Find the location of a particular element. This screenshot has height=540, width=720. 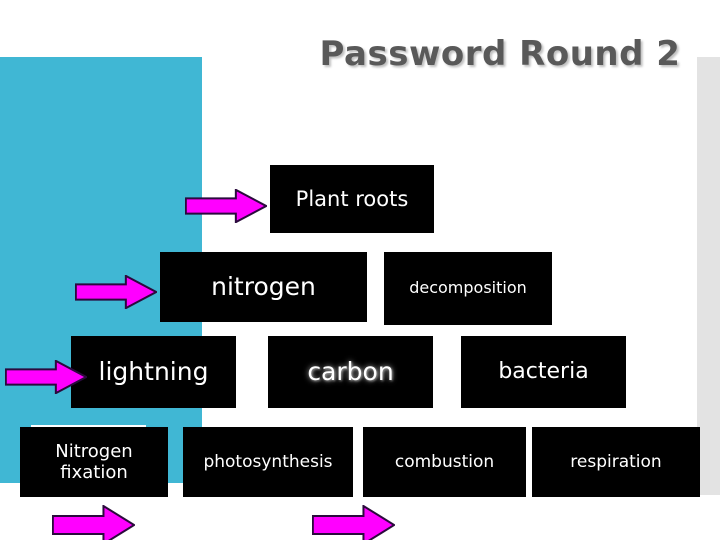

word-box-plant-roots: Plant roots is located at coordinates (352, 199).